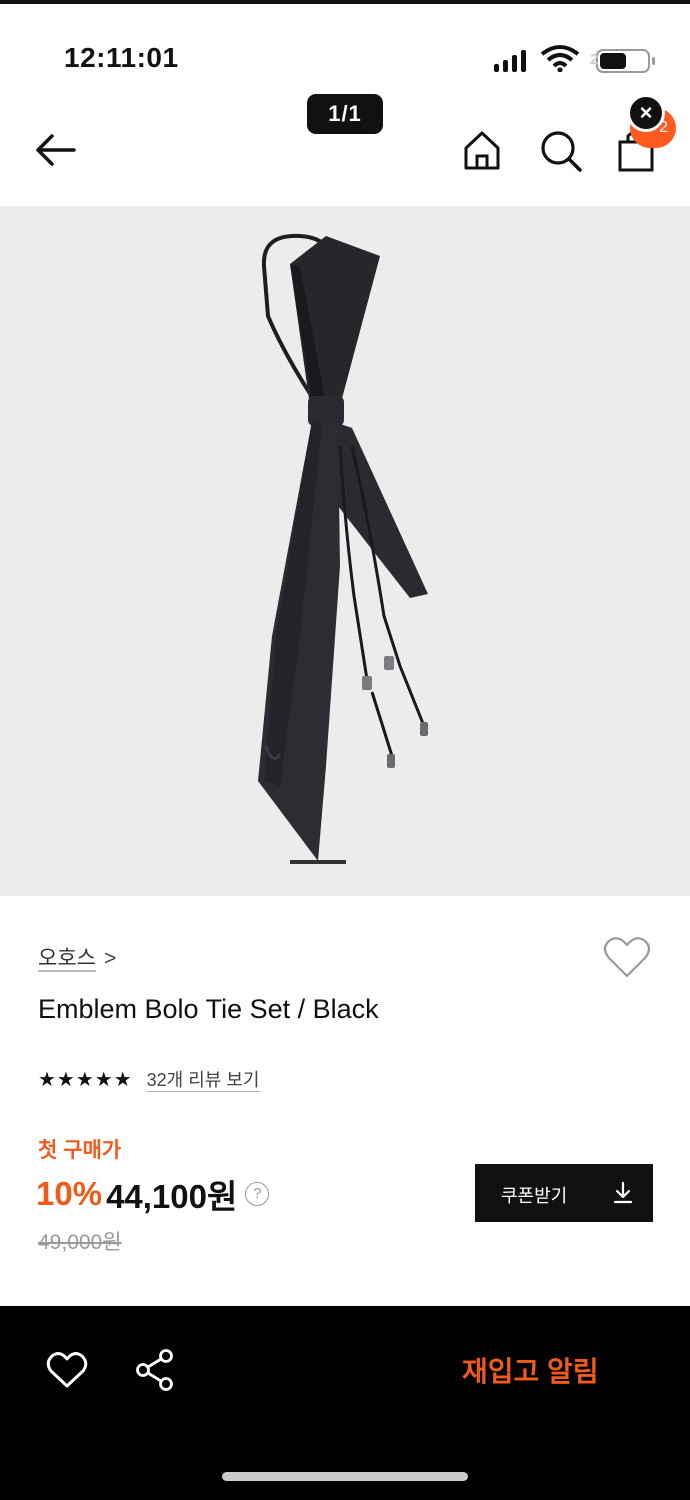  What do you see at coordinates (203, 1079) in the screenshot?
I see `review-link: 32개 리뷰 보기` at bounding box center [203, 1079].